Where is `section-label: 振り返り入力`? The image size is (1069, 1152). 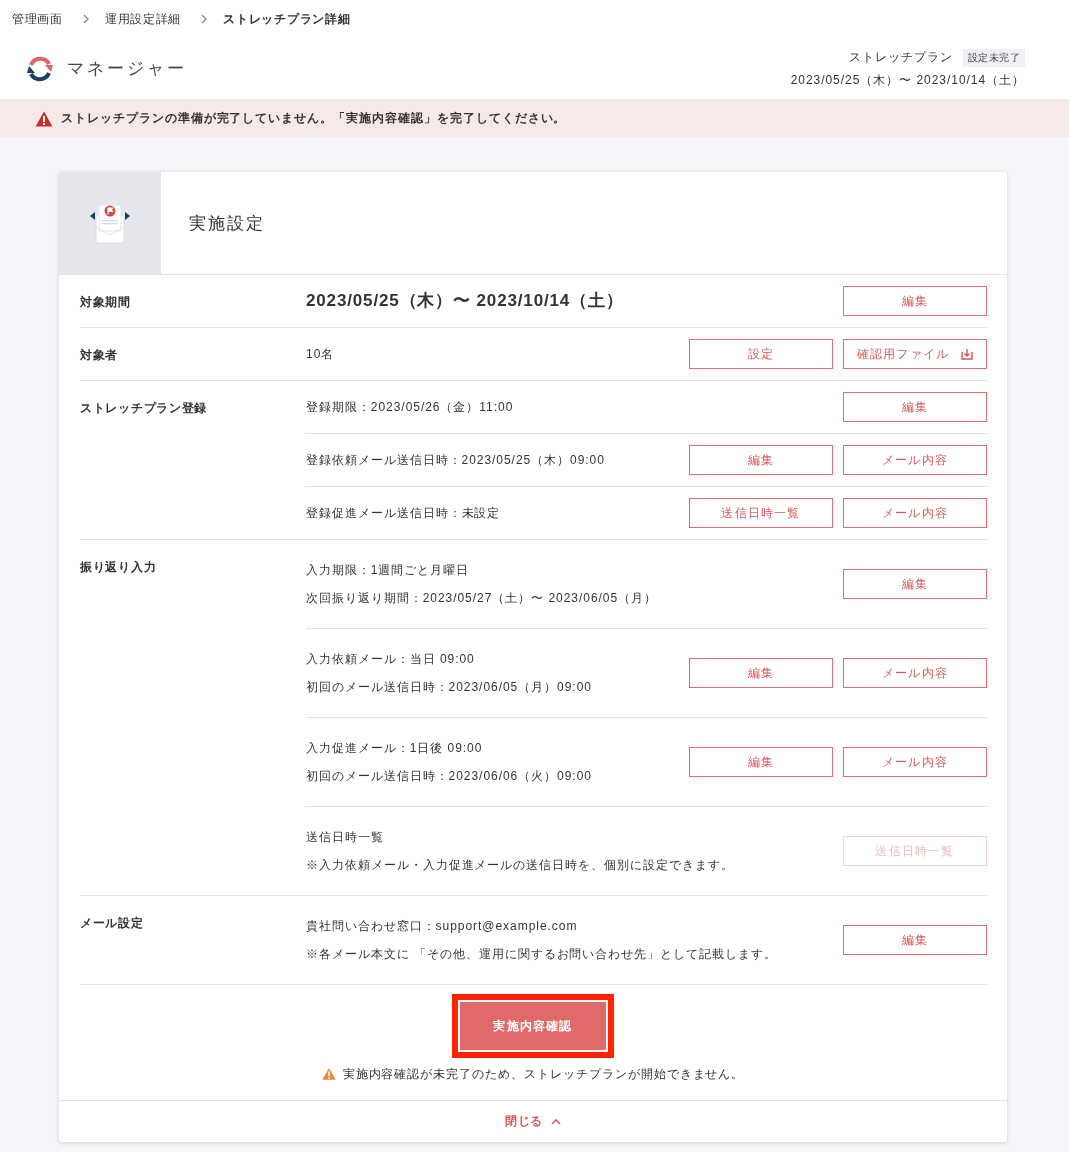 section-label: 振り返り入力 is located at coordinates (118, 567).